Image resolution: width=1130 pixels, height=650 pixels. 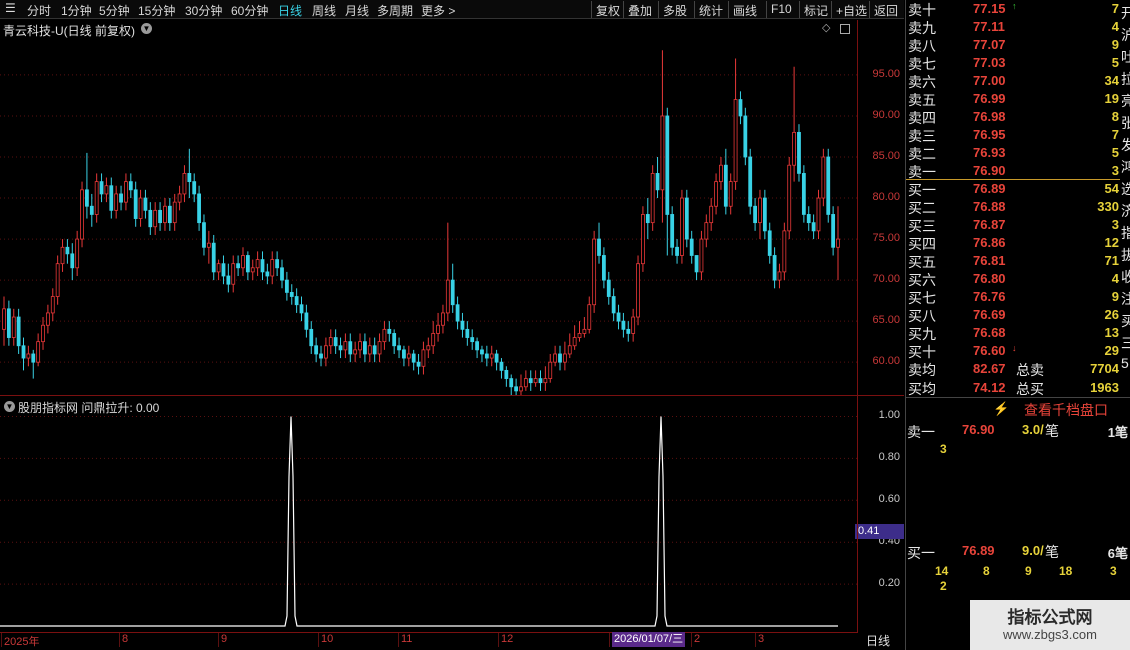 What do you see at coordinates (1018, 153) in the screenshot?
I see `ask-row: 卖二 76.93 5` at bounding box center [1018, 153].